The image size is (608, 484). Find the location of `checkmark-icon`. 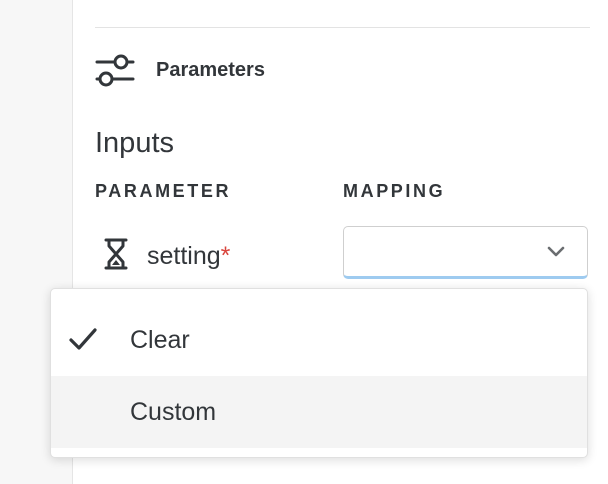

checkmark-icon is located at coordinates (83, 341).